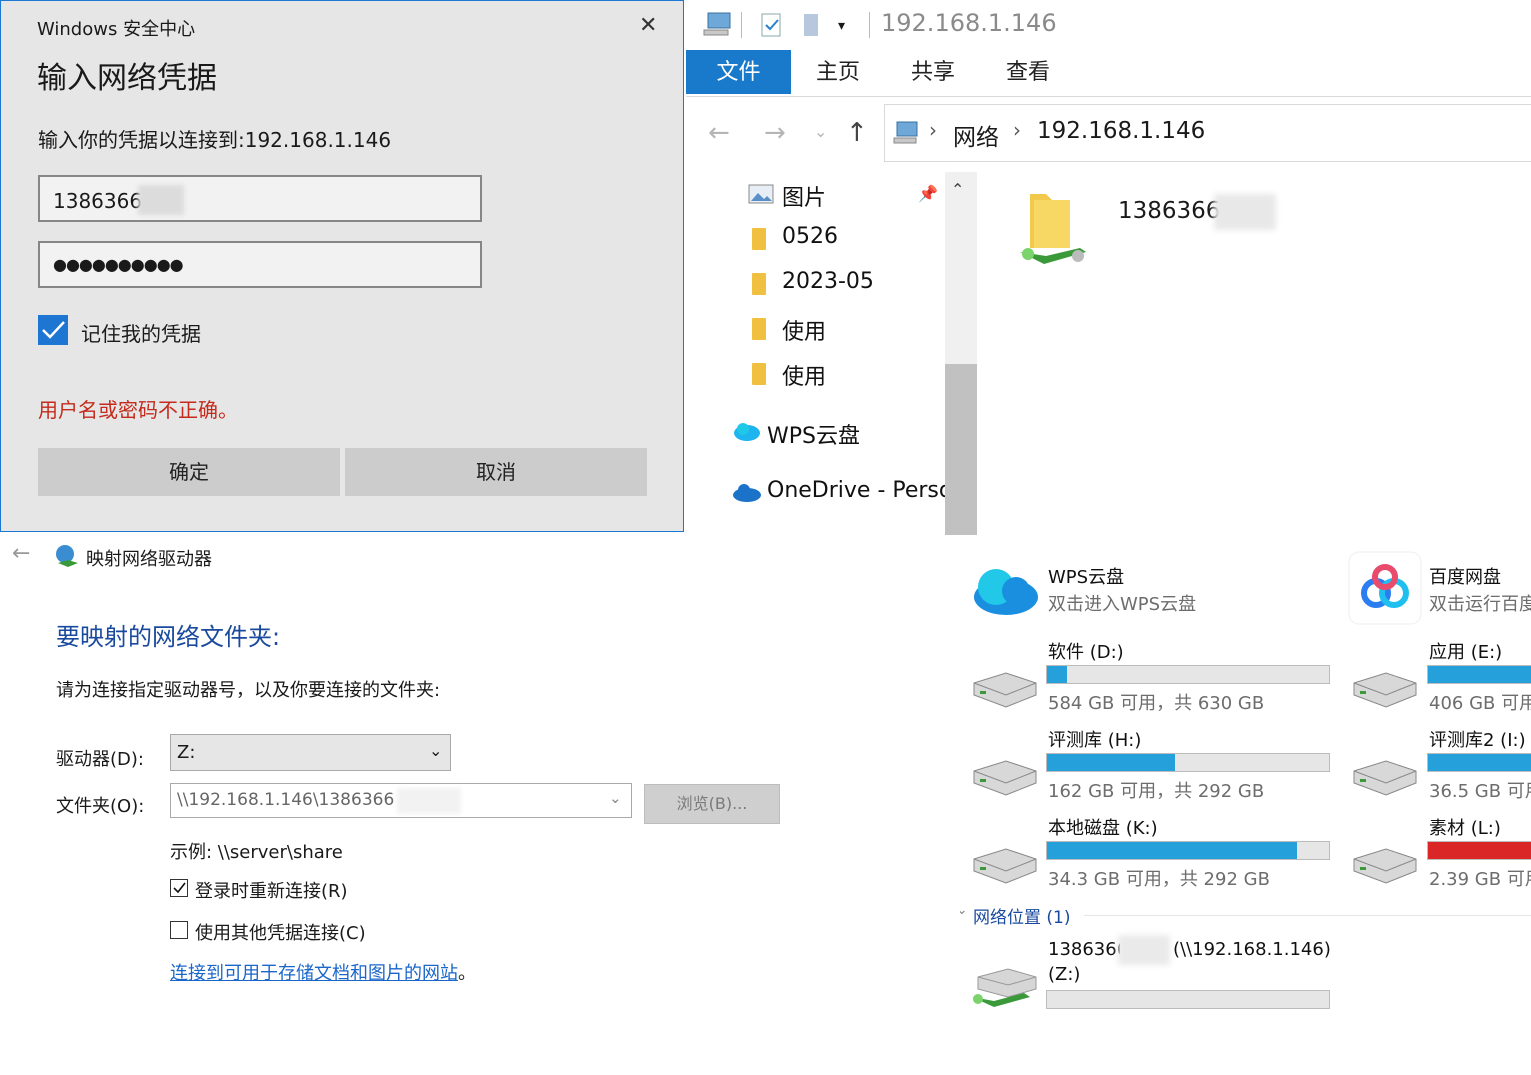  Describe the element at coordinates (271, 890) in the screenshot. I see `reconnect-label: 登录时重新连接(R)` at that location.